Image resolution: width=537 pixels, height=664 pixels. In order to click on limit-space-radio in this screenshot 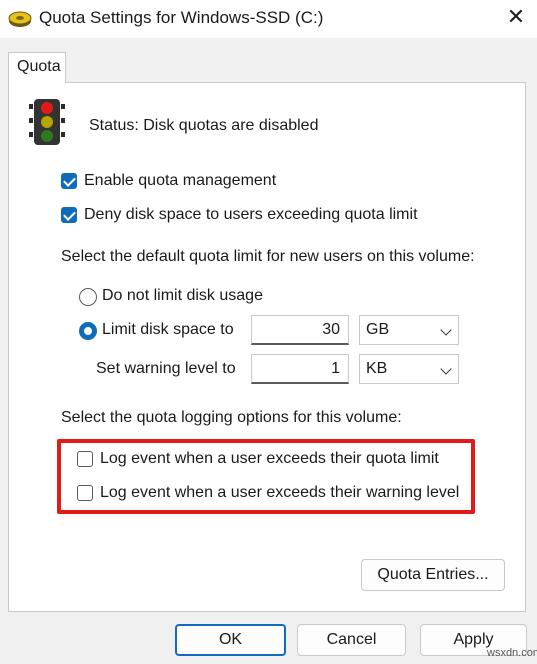, I will do `click(88, 331)`.